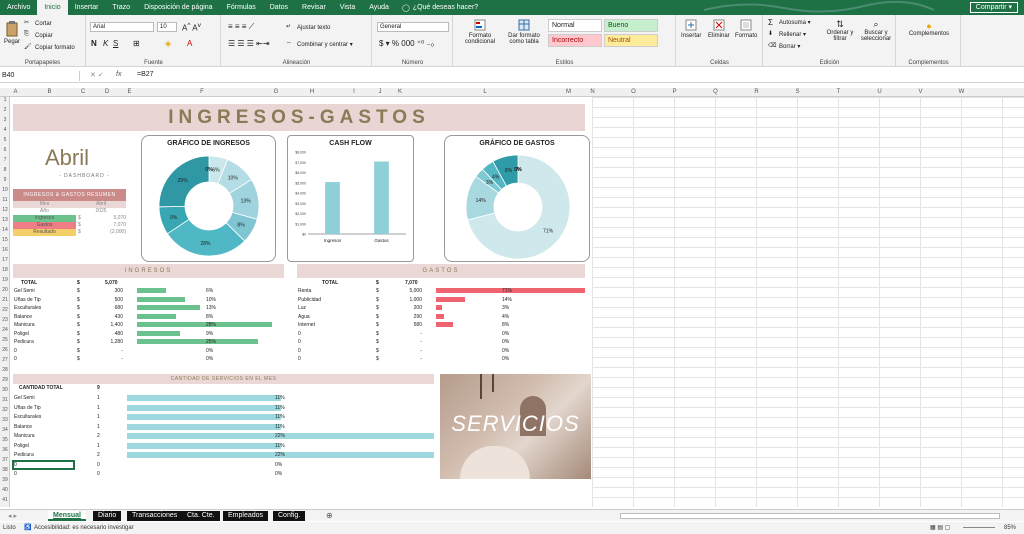  Describe the element at coordinates (979, 527) in the screenshot. I see `zoom-slider` at that location.